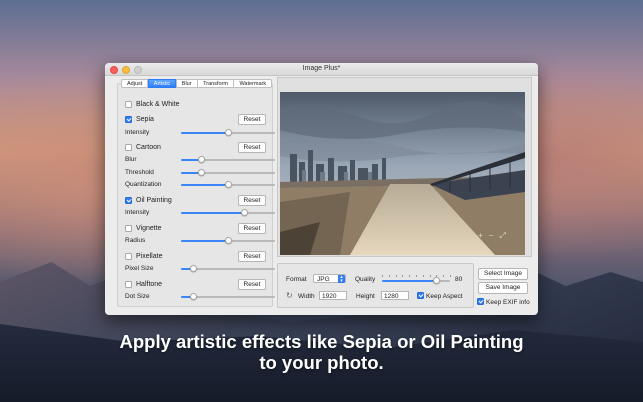 The width and height of the screenshot is (643, 402). I want to click on cartoon-quantization-label: Quantization, so click(143, 184).